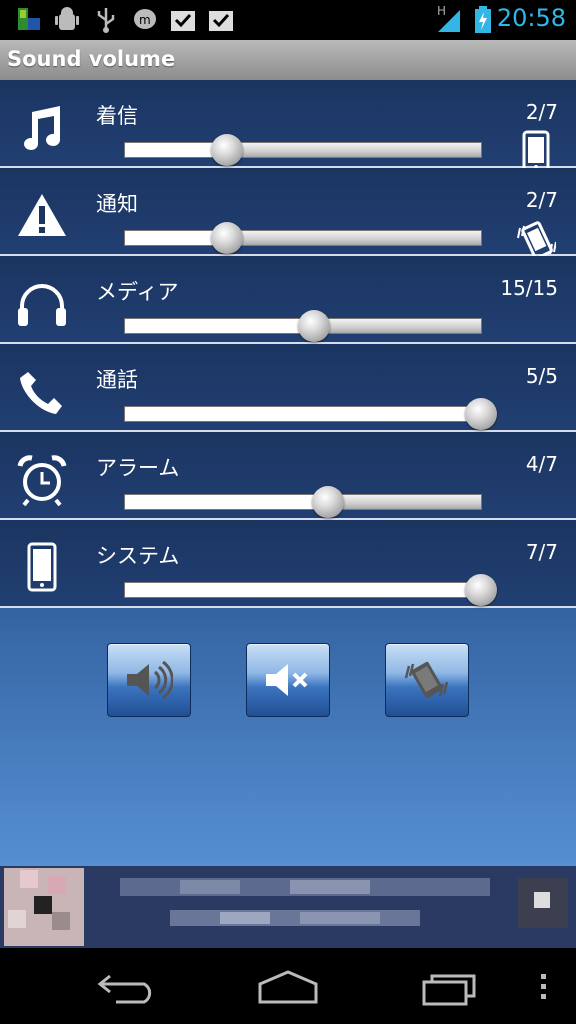 Image resolution: width=576 pixels, height=1024 pixels. Describe the element at coordinates (91, 59) in the screenshot. I see `app-title: Sound volume` at that location.